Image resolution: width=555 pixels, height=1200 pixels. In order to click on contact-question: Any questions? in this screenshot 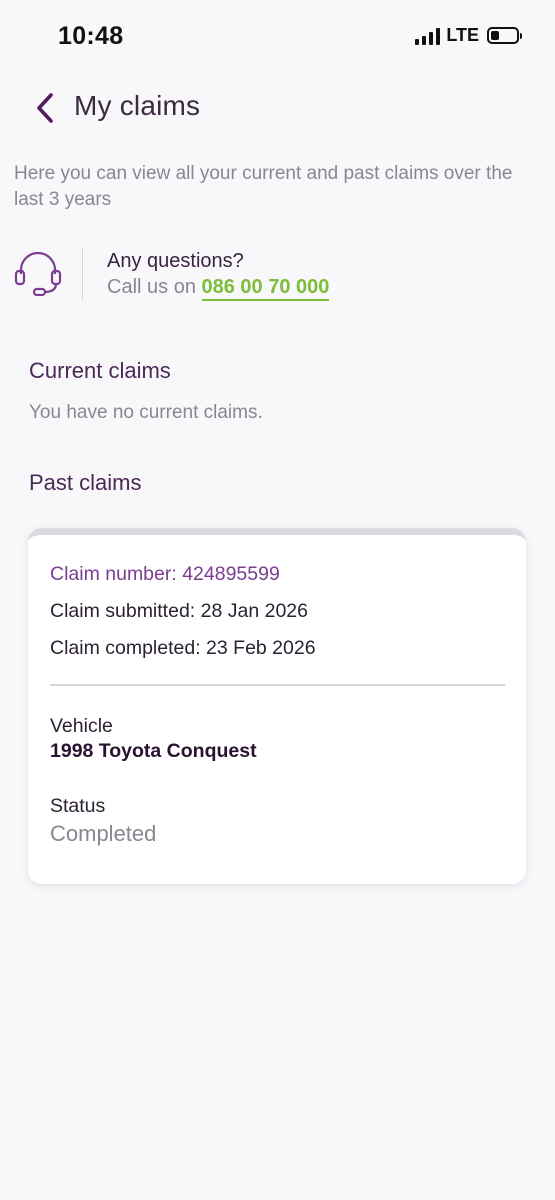, I will do `click(175, 261)`.